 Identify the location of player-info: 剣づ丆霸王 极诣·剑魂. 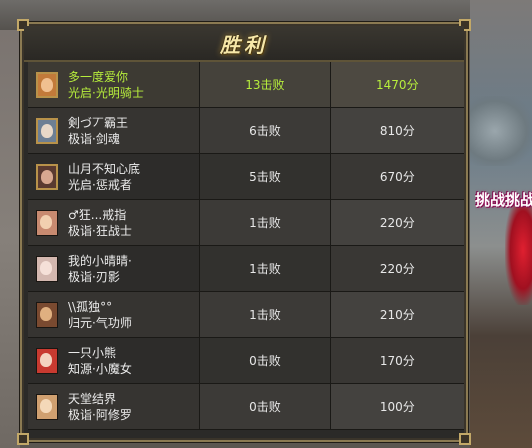
(98, 131).